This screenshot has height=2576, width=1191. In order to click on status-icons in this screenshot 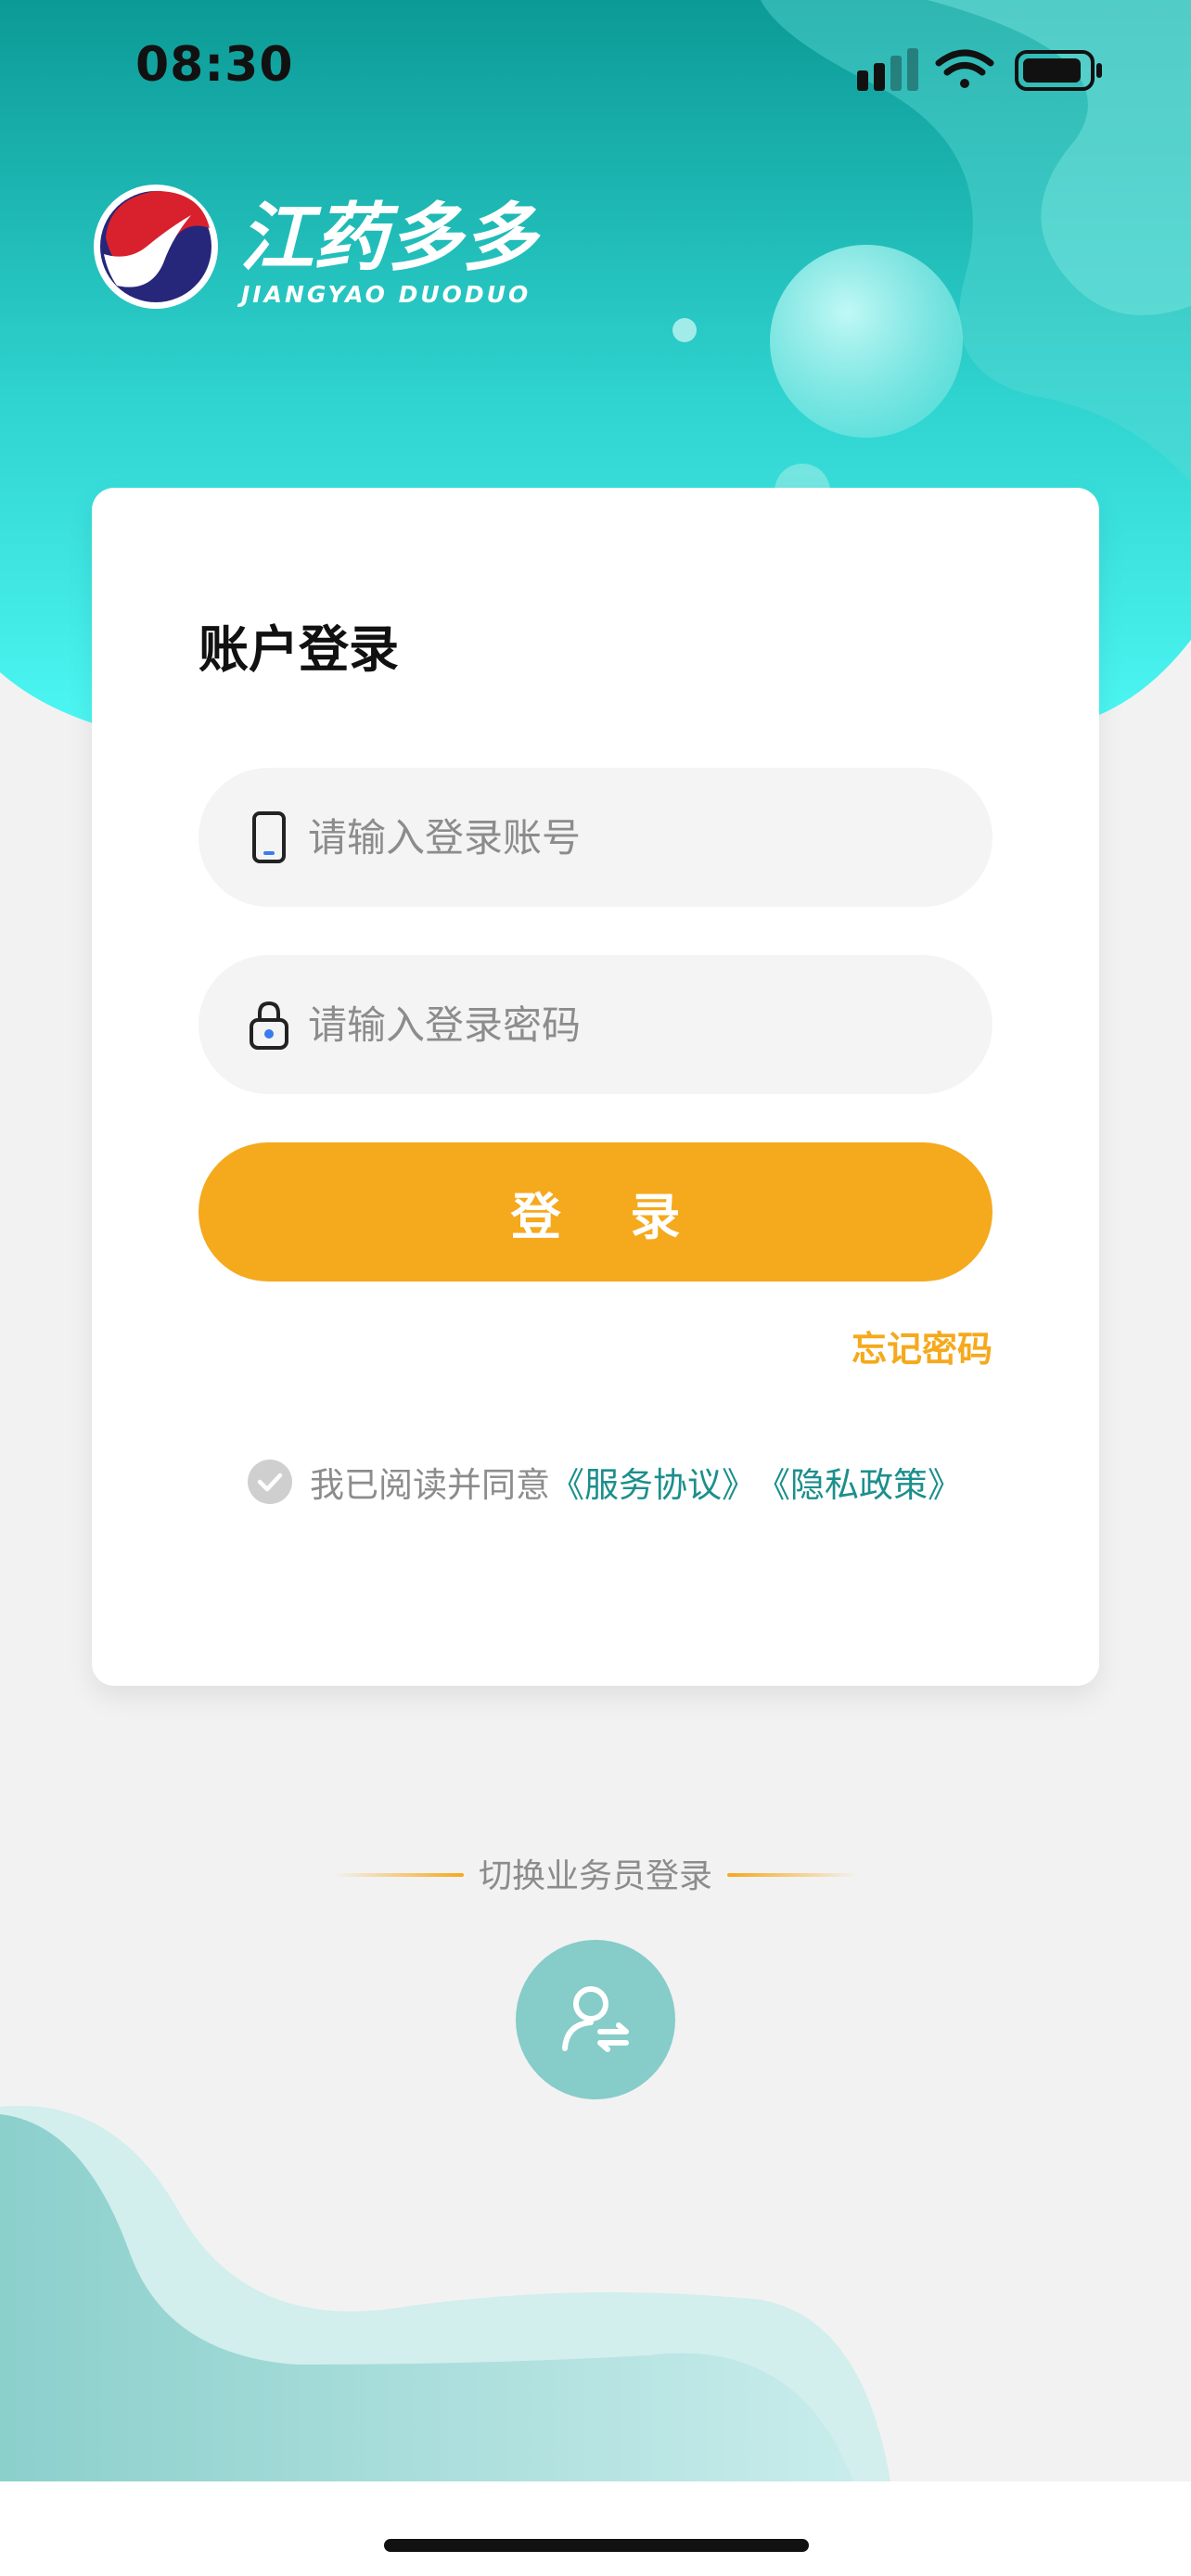, I will do `click(980, 69)`.